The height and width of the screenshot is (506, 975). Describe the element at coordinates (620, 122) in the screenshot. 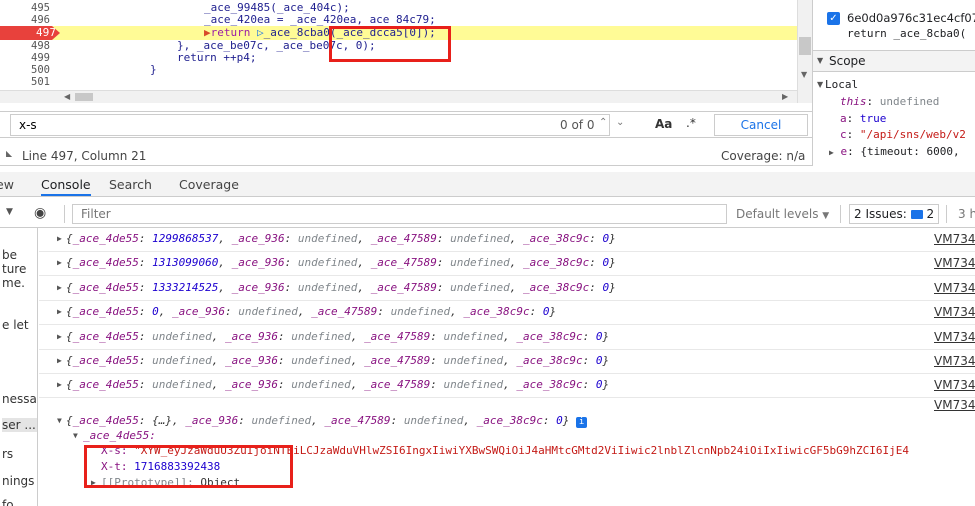

I see `find-next-icon: ⌄` at that location.